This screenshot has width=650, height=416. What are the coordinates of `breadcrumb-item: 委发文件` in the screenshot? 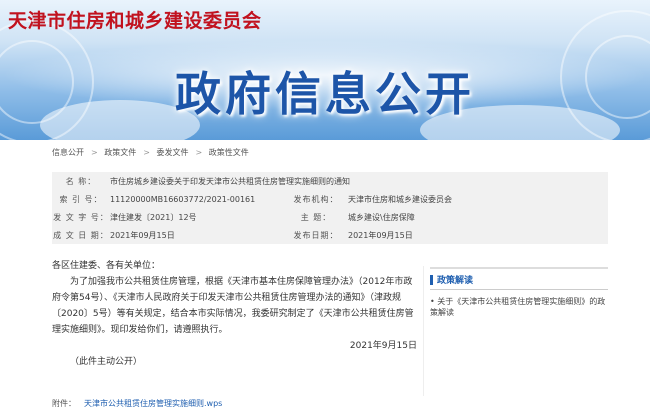 It's located at (173, 152).